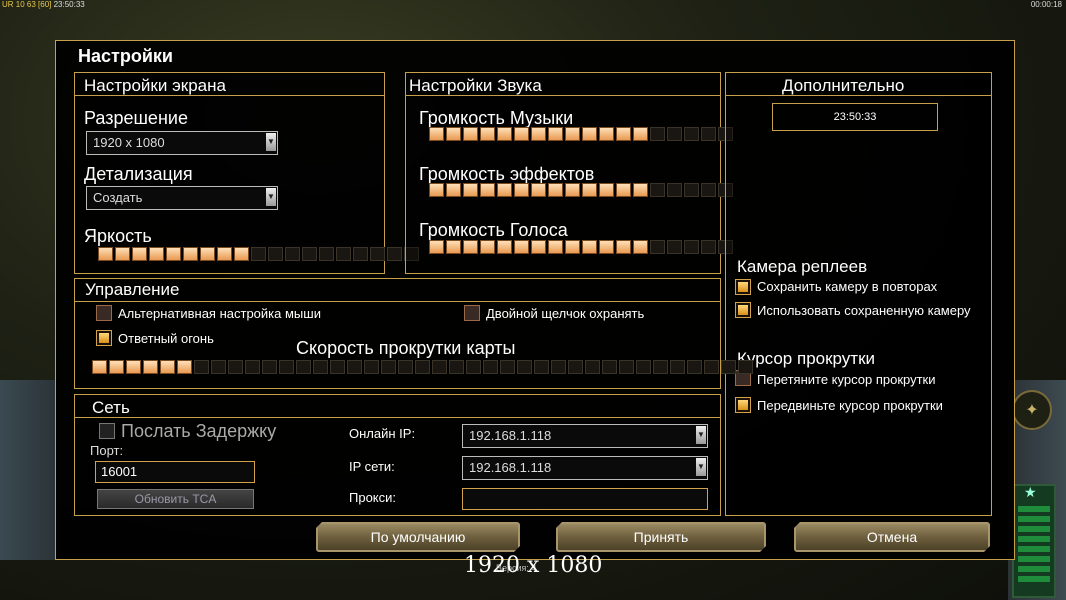  Describe the element at coordinates (582, 134) in the screenshot. I see `music-volume-slider` at that location.